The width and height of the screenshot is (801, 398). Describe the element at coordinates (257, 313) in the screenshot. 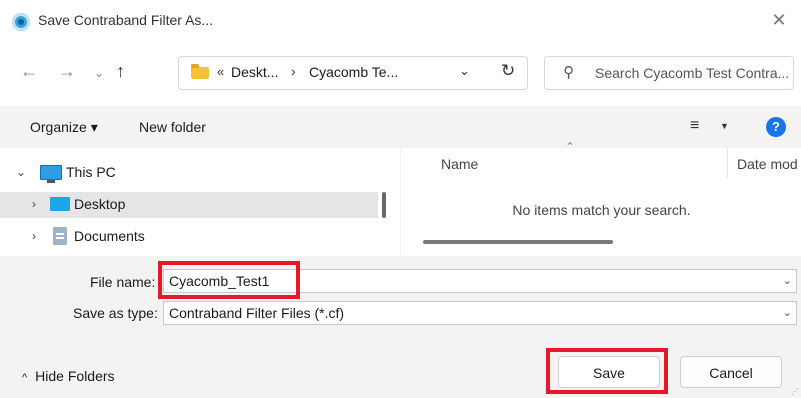

I see `save-as-type-value: Contraband Filter Files (*.cf)` at that location.